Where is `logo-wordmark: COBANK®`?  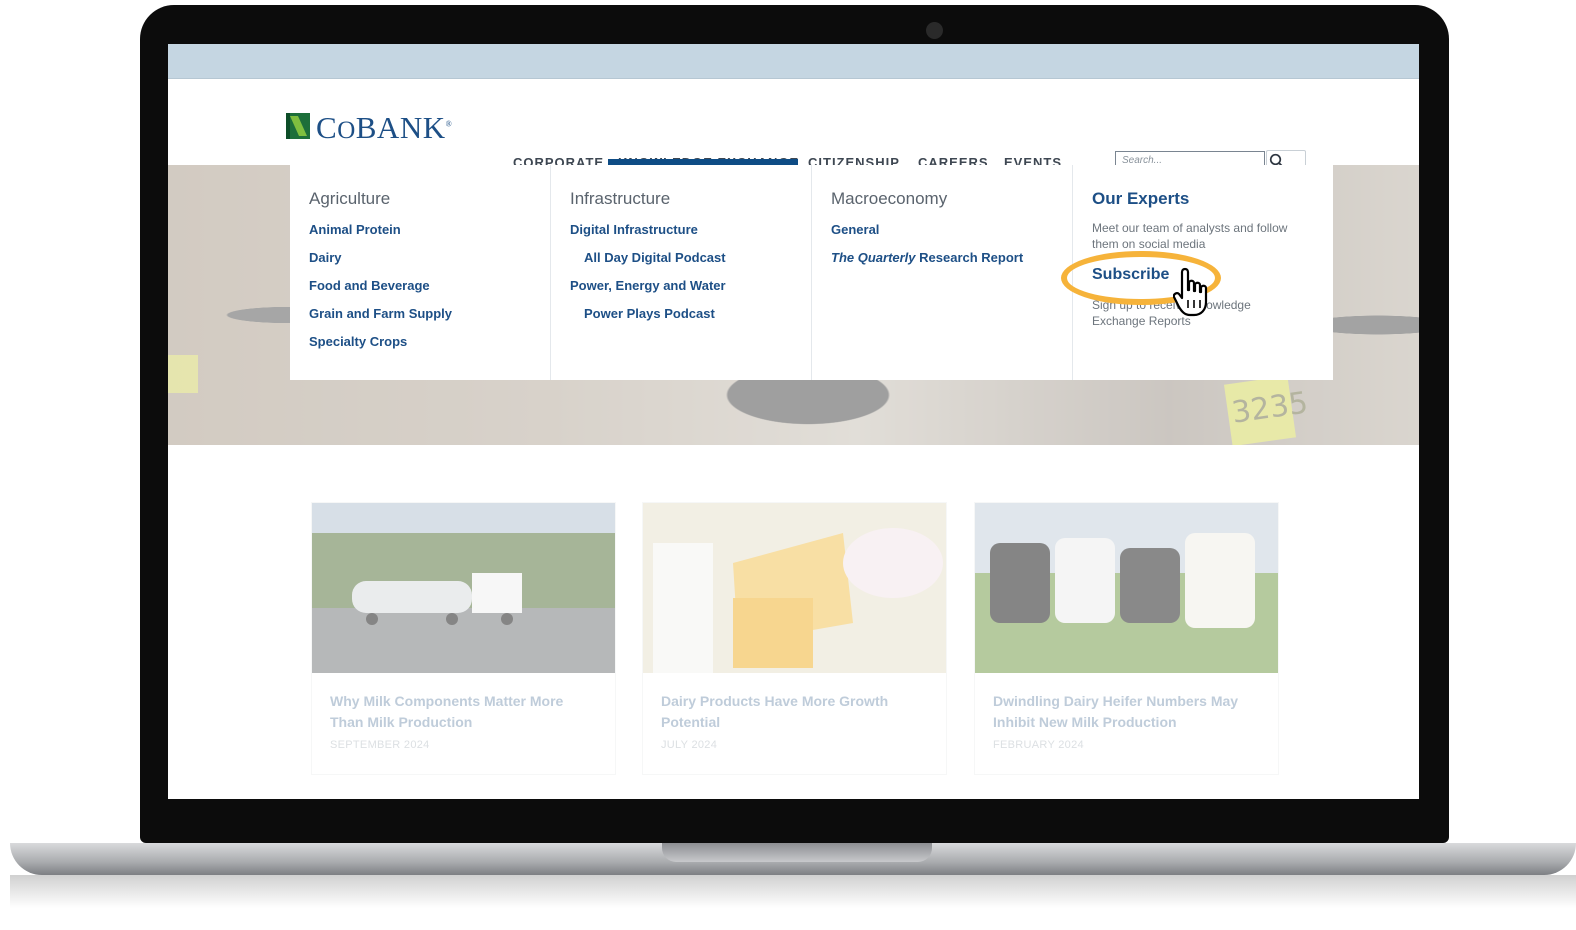
logo-wordmark: COBANK® is located at coordinates (384, 127).